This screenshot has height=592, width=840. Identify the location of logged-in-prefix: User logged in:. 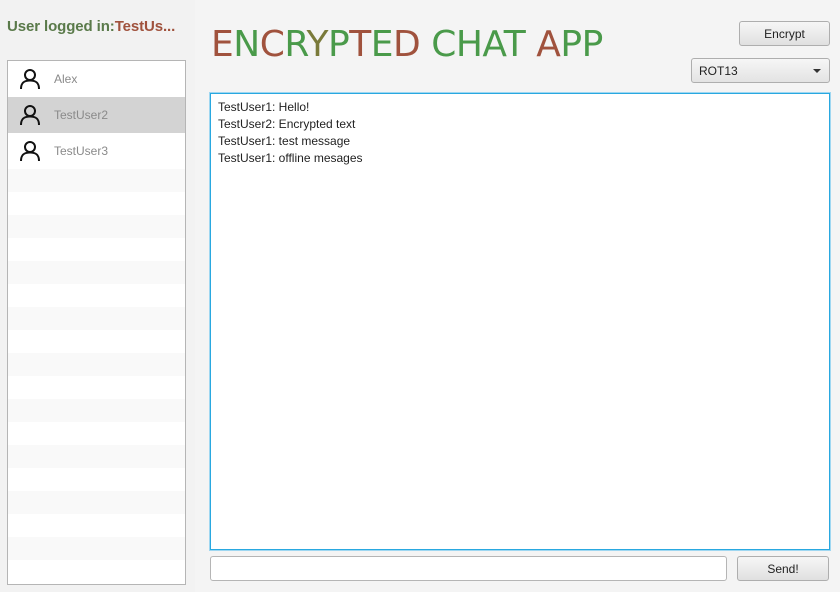
(61, 26).